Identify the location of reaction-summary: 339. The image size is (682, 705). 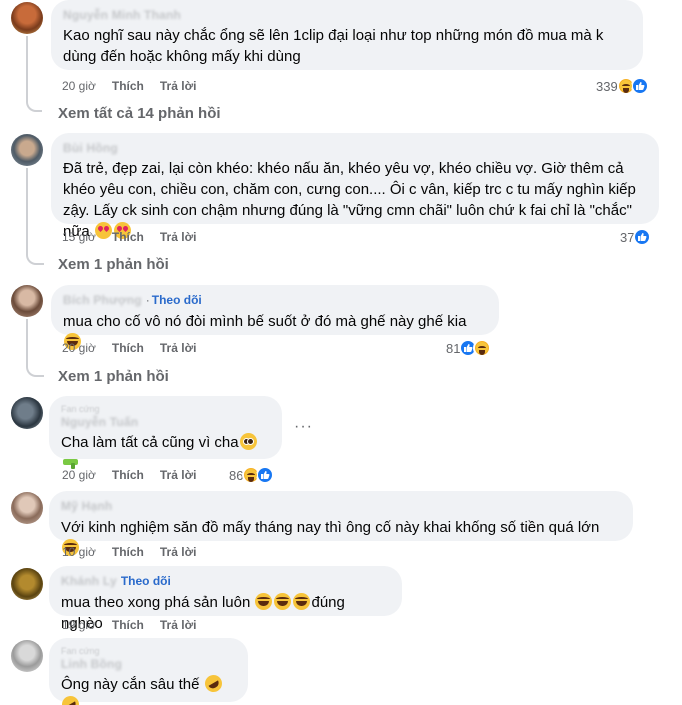
(622, 86).